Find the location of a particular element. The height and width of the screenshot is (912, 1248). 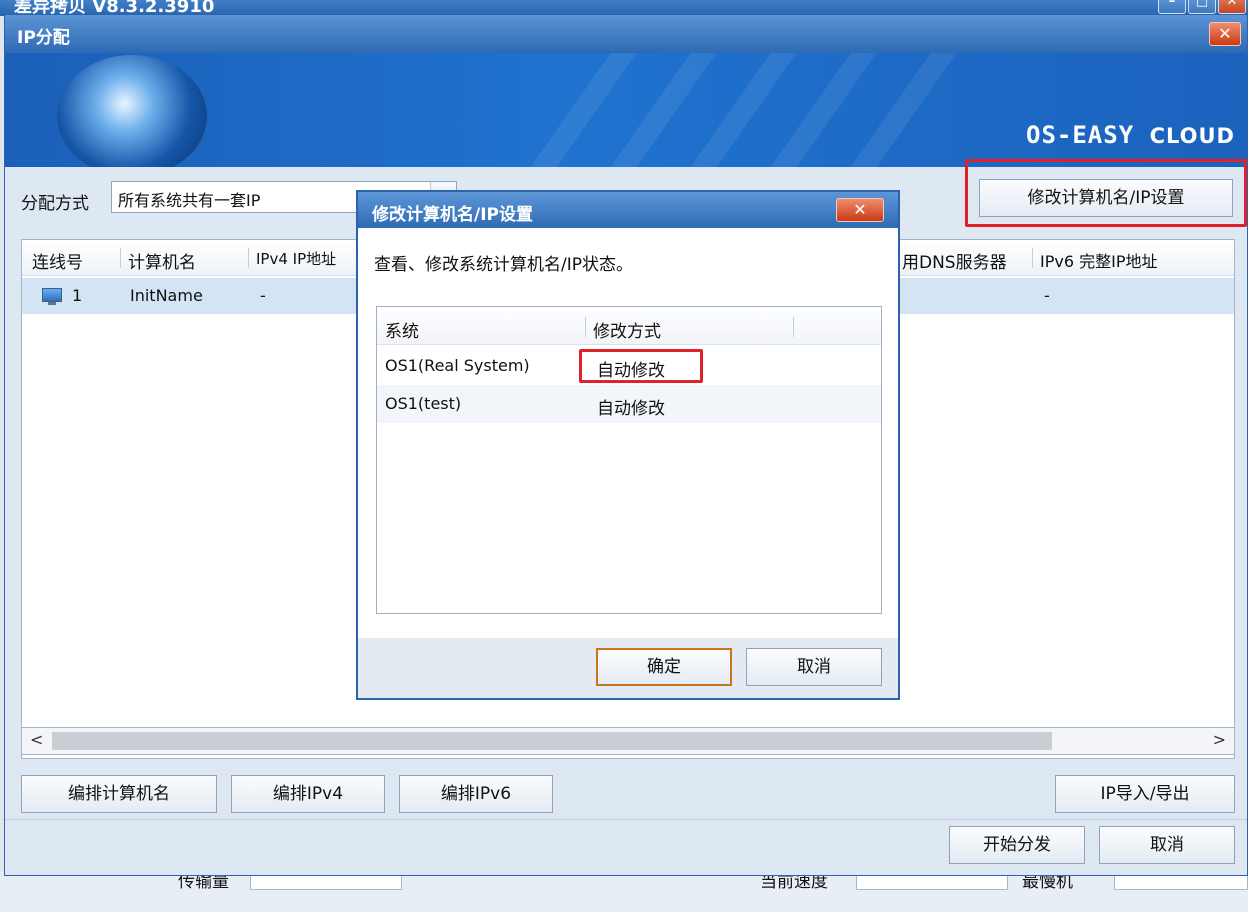

modify-name-ip-button: 修改计算机名/IP设置 is located at coordinates (1106, 198).